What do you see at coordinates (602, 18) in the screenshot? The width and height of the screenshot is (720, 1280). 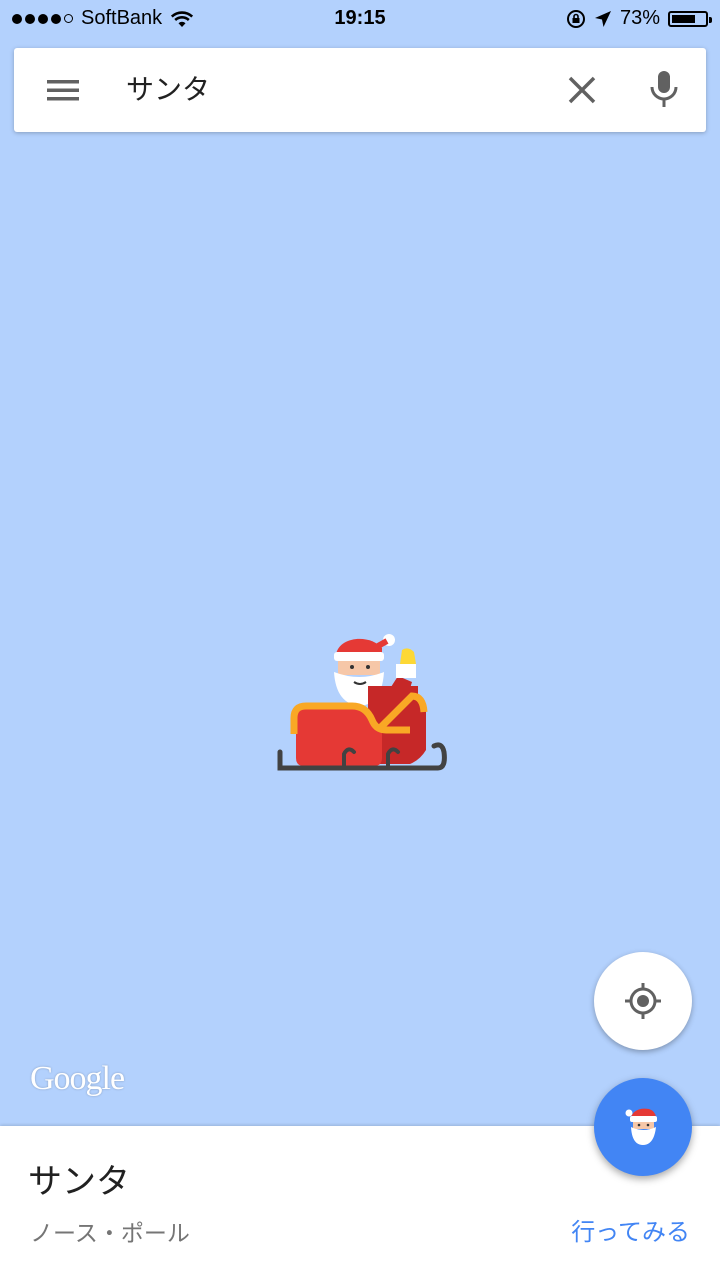 I see `location-arrow-icon` at bounding box center [602, 18].